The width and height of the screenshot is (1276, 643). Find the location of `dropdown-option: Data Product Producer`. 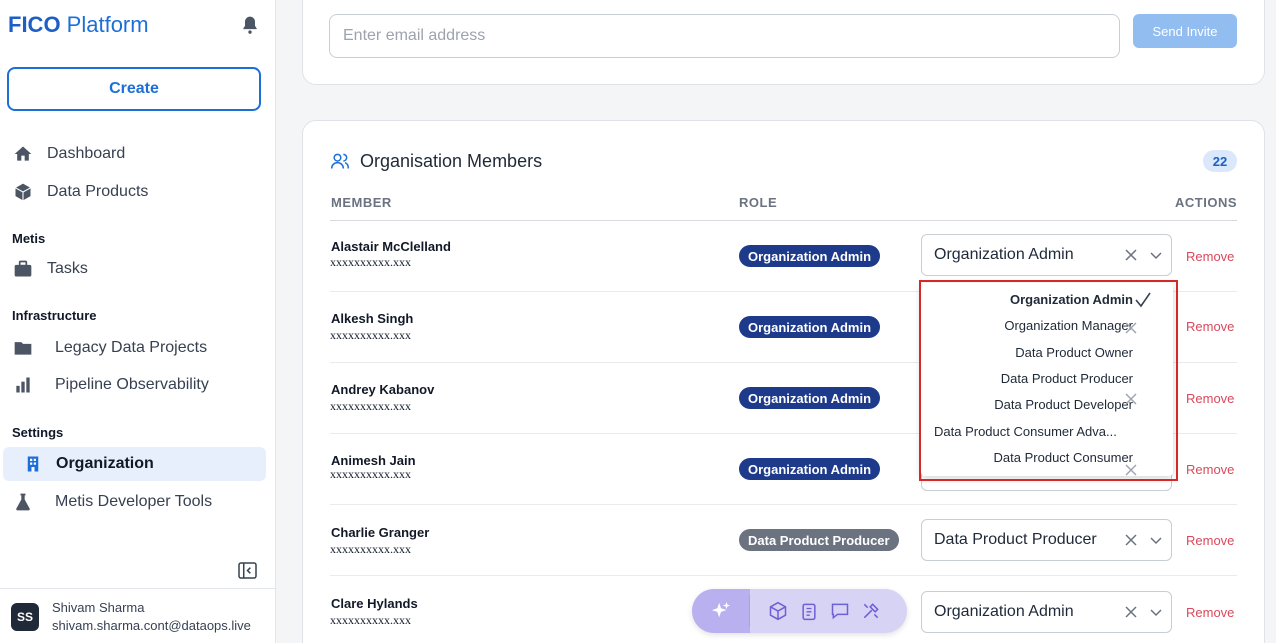

dropdown-option: Data Product Producer is located at coordinates (1067, 378).